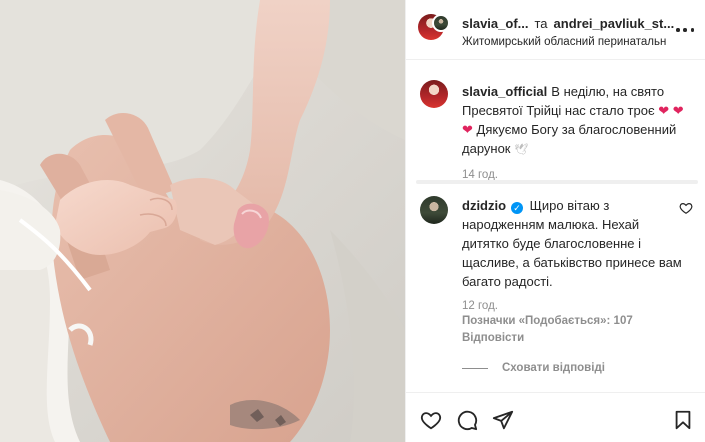 The height and width of the screenshot is (442, 705). What do you see at coordinates (441, 23) in the screenshot?
I see `coauthor-avatar` at bounding box center [441, 23].